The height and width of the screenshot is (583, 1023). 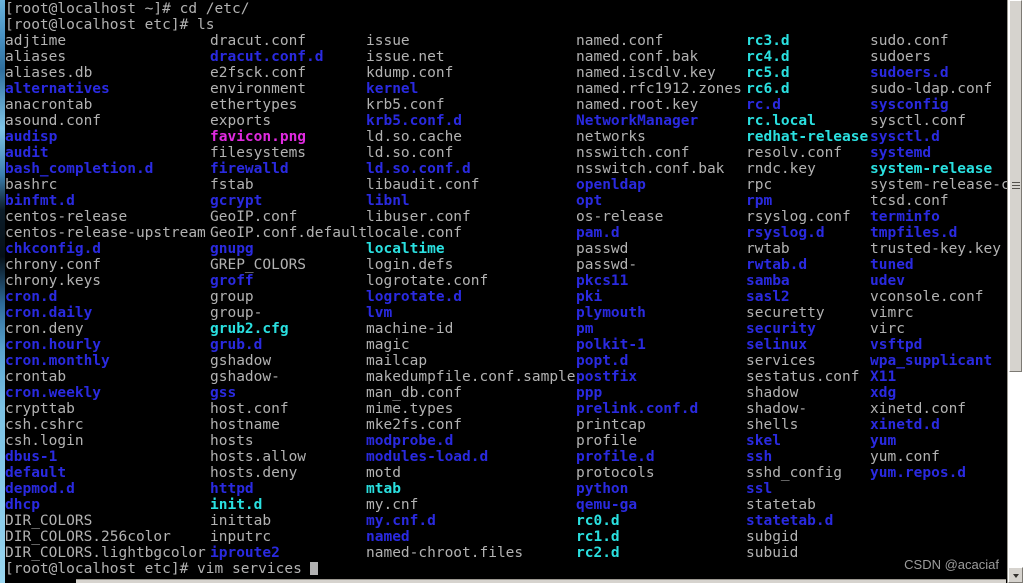 What do you see at coordinates (506, 393) in the screenshot?
I see `ls-row: cron.weekly gss man_db.conf ppp shadow xdg` at bounding box center [506, 393].